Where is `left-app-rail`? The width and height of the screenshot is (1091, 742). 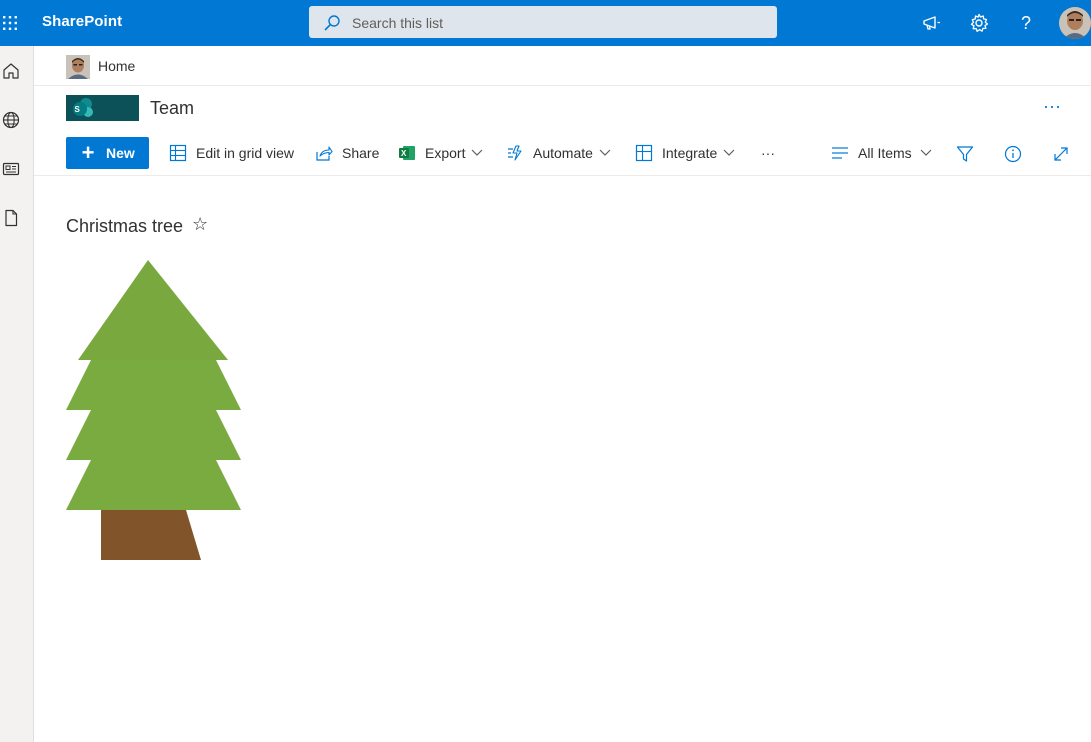 left-app-rail is located at coordinates (17, 394).